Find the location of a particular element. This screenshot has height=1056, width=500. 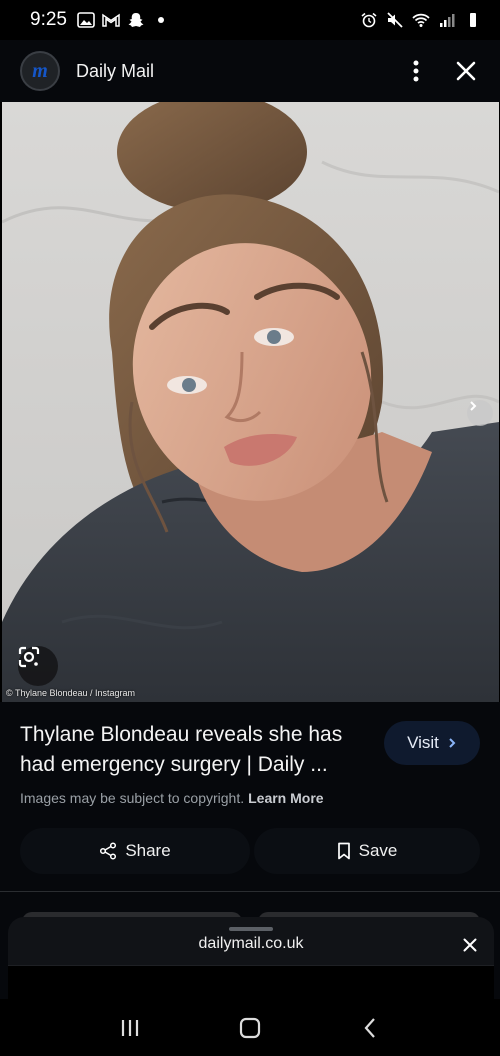

share-button: Share is located at coordinates (135, 851).